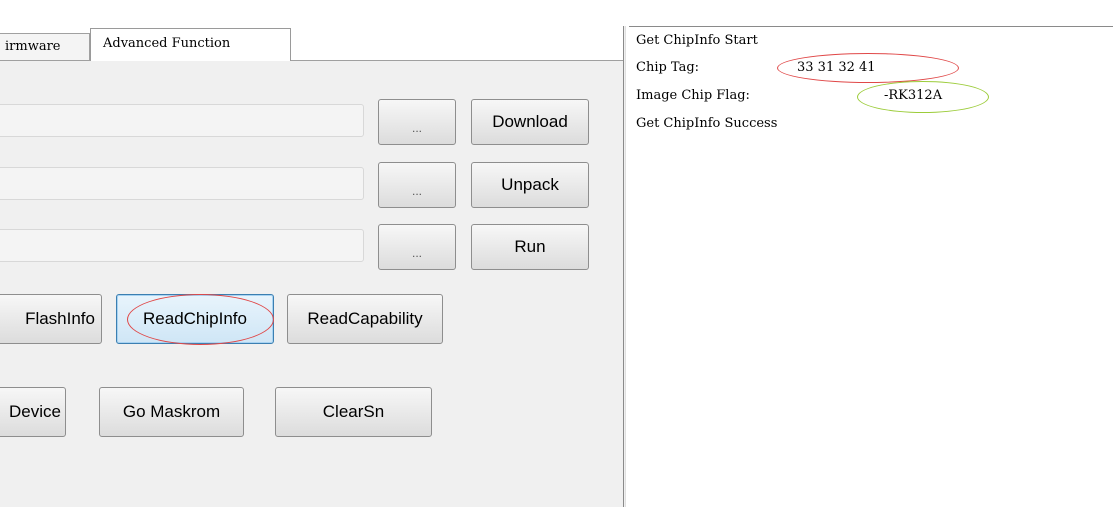 The height and width of the screenshot is (507, 1113). Describe the element at coordinates (530, 247) in the screenshot. I see `run-button: Run` at that location.